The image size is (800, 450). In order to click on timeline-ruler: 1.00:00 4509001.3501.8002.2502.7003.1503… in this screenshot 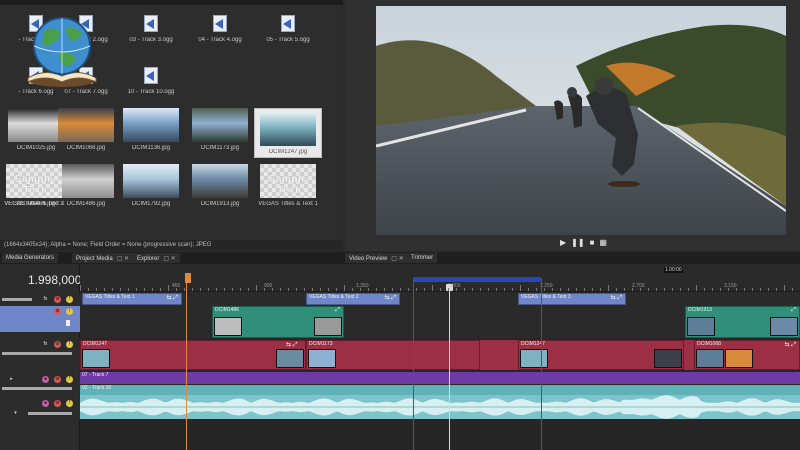, I will do `click(440, 278)`.